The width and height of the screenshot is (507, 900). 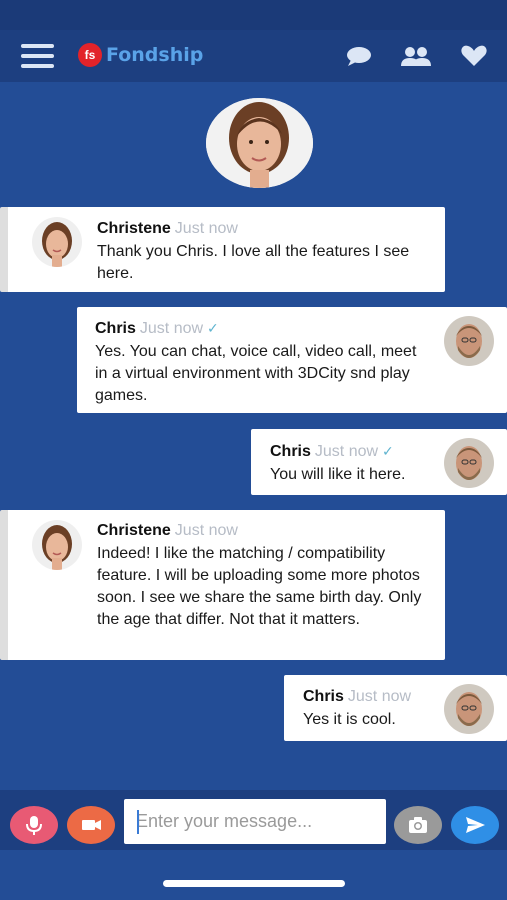 I want to click on camera-icon, so click(x=418, y=825).